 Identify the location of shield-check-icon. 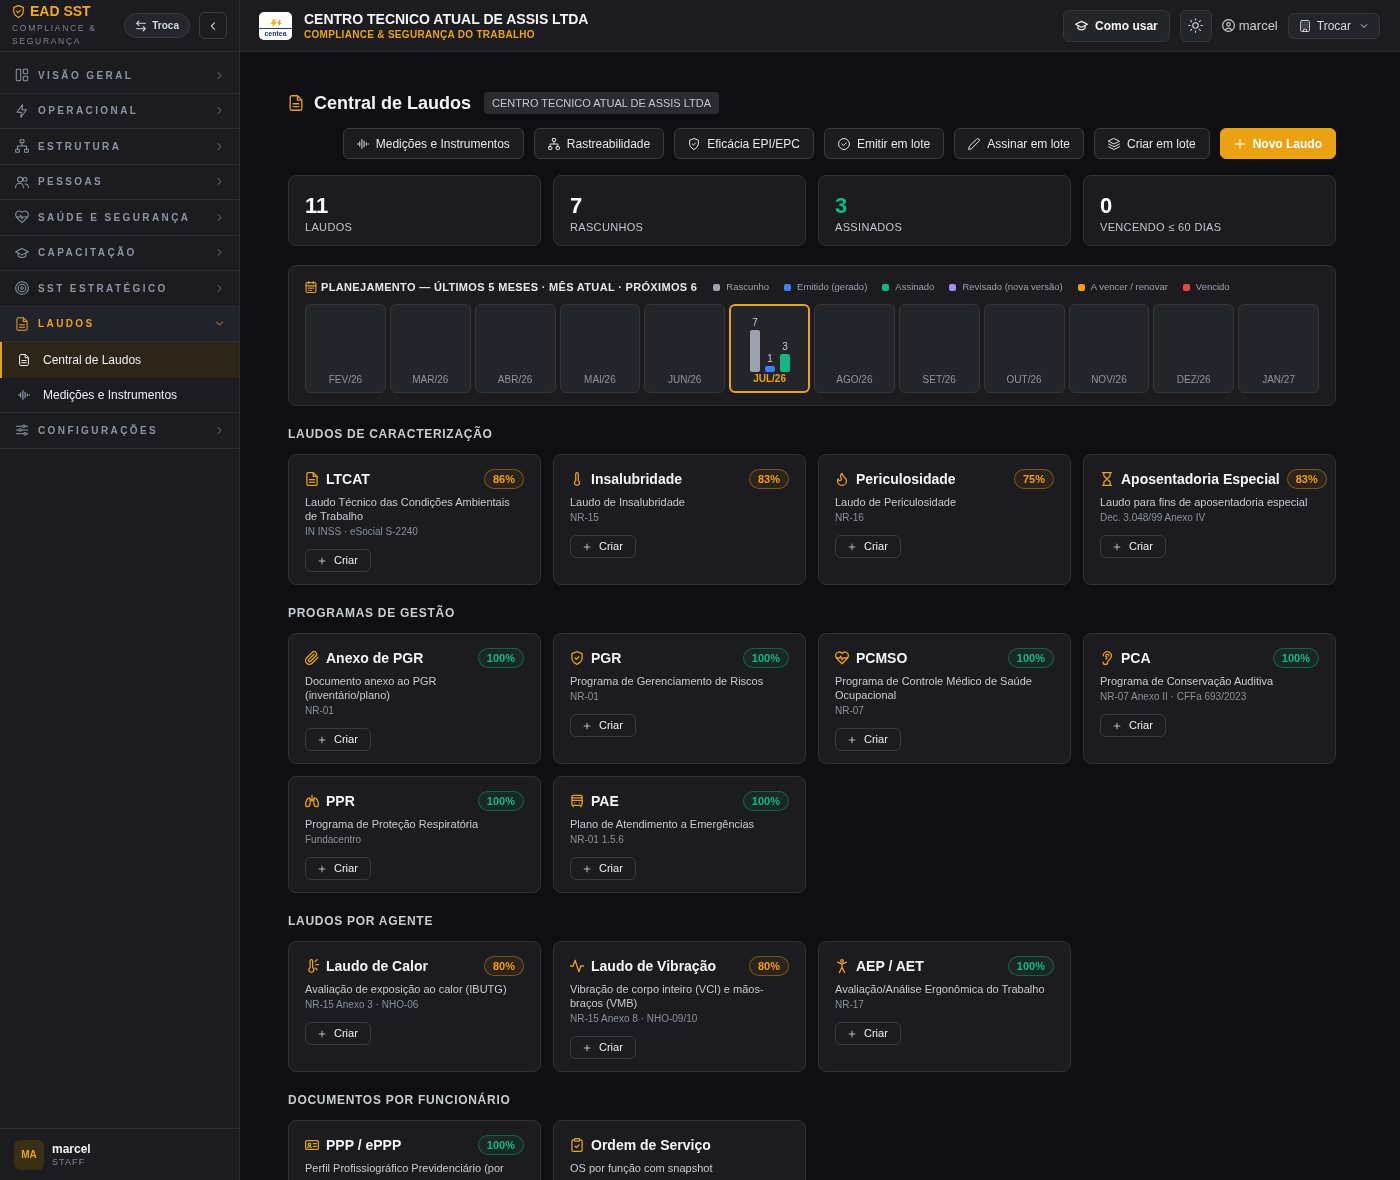
(577, 658).